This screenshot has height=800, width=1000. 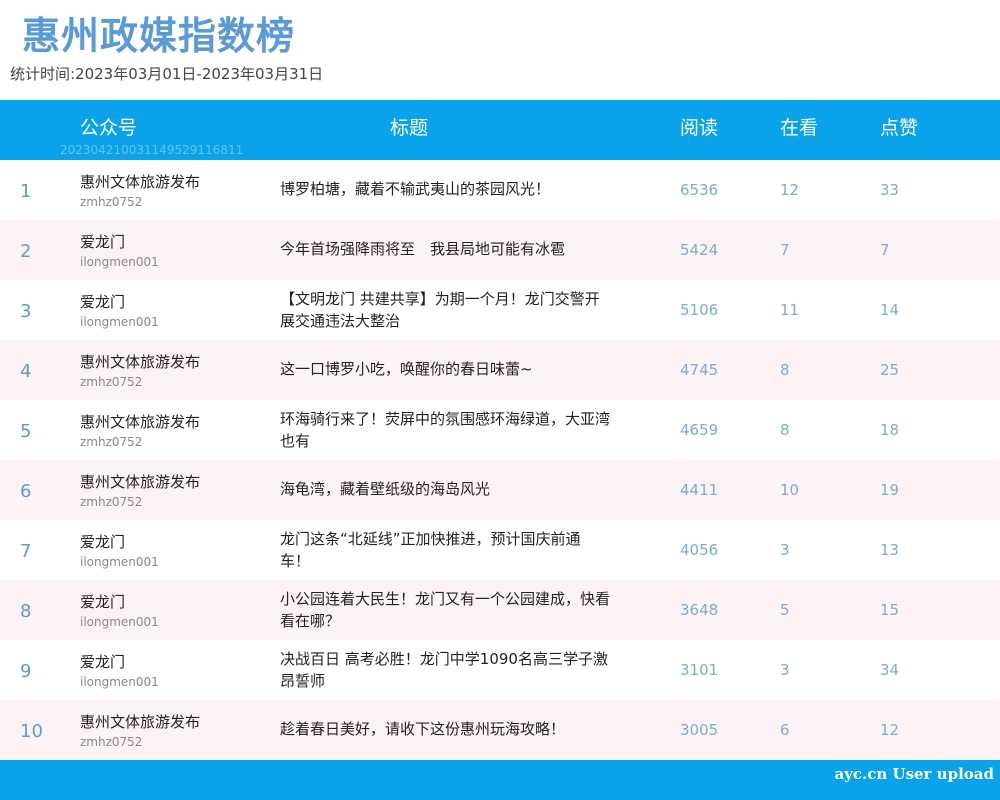 What do you see at coordinates (890, 310) in the screenshot?
I see `like-count: 14` at bounding box center [890, 310].